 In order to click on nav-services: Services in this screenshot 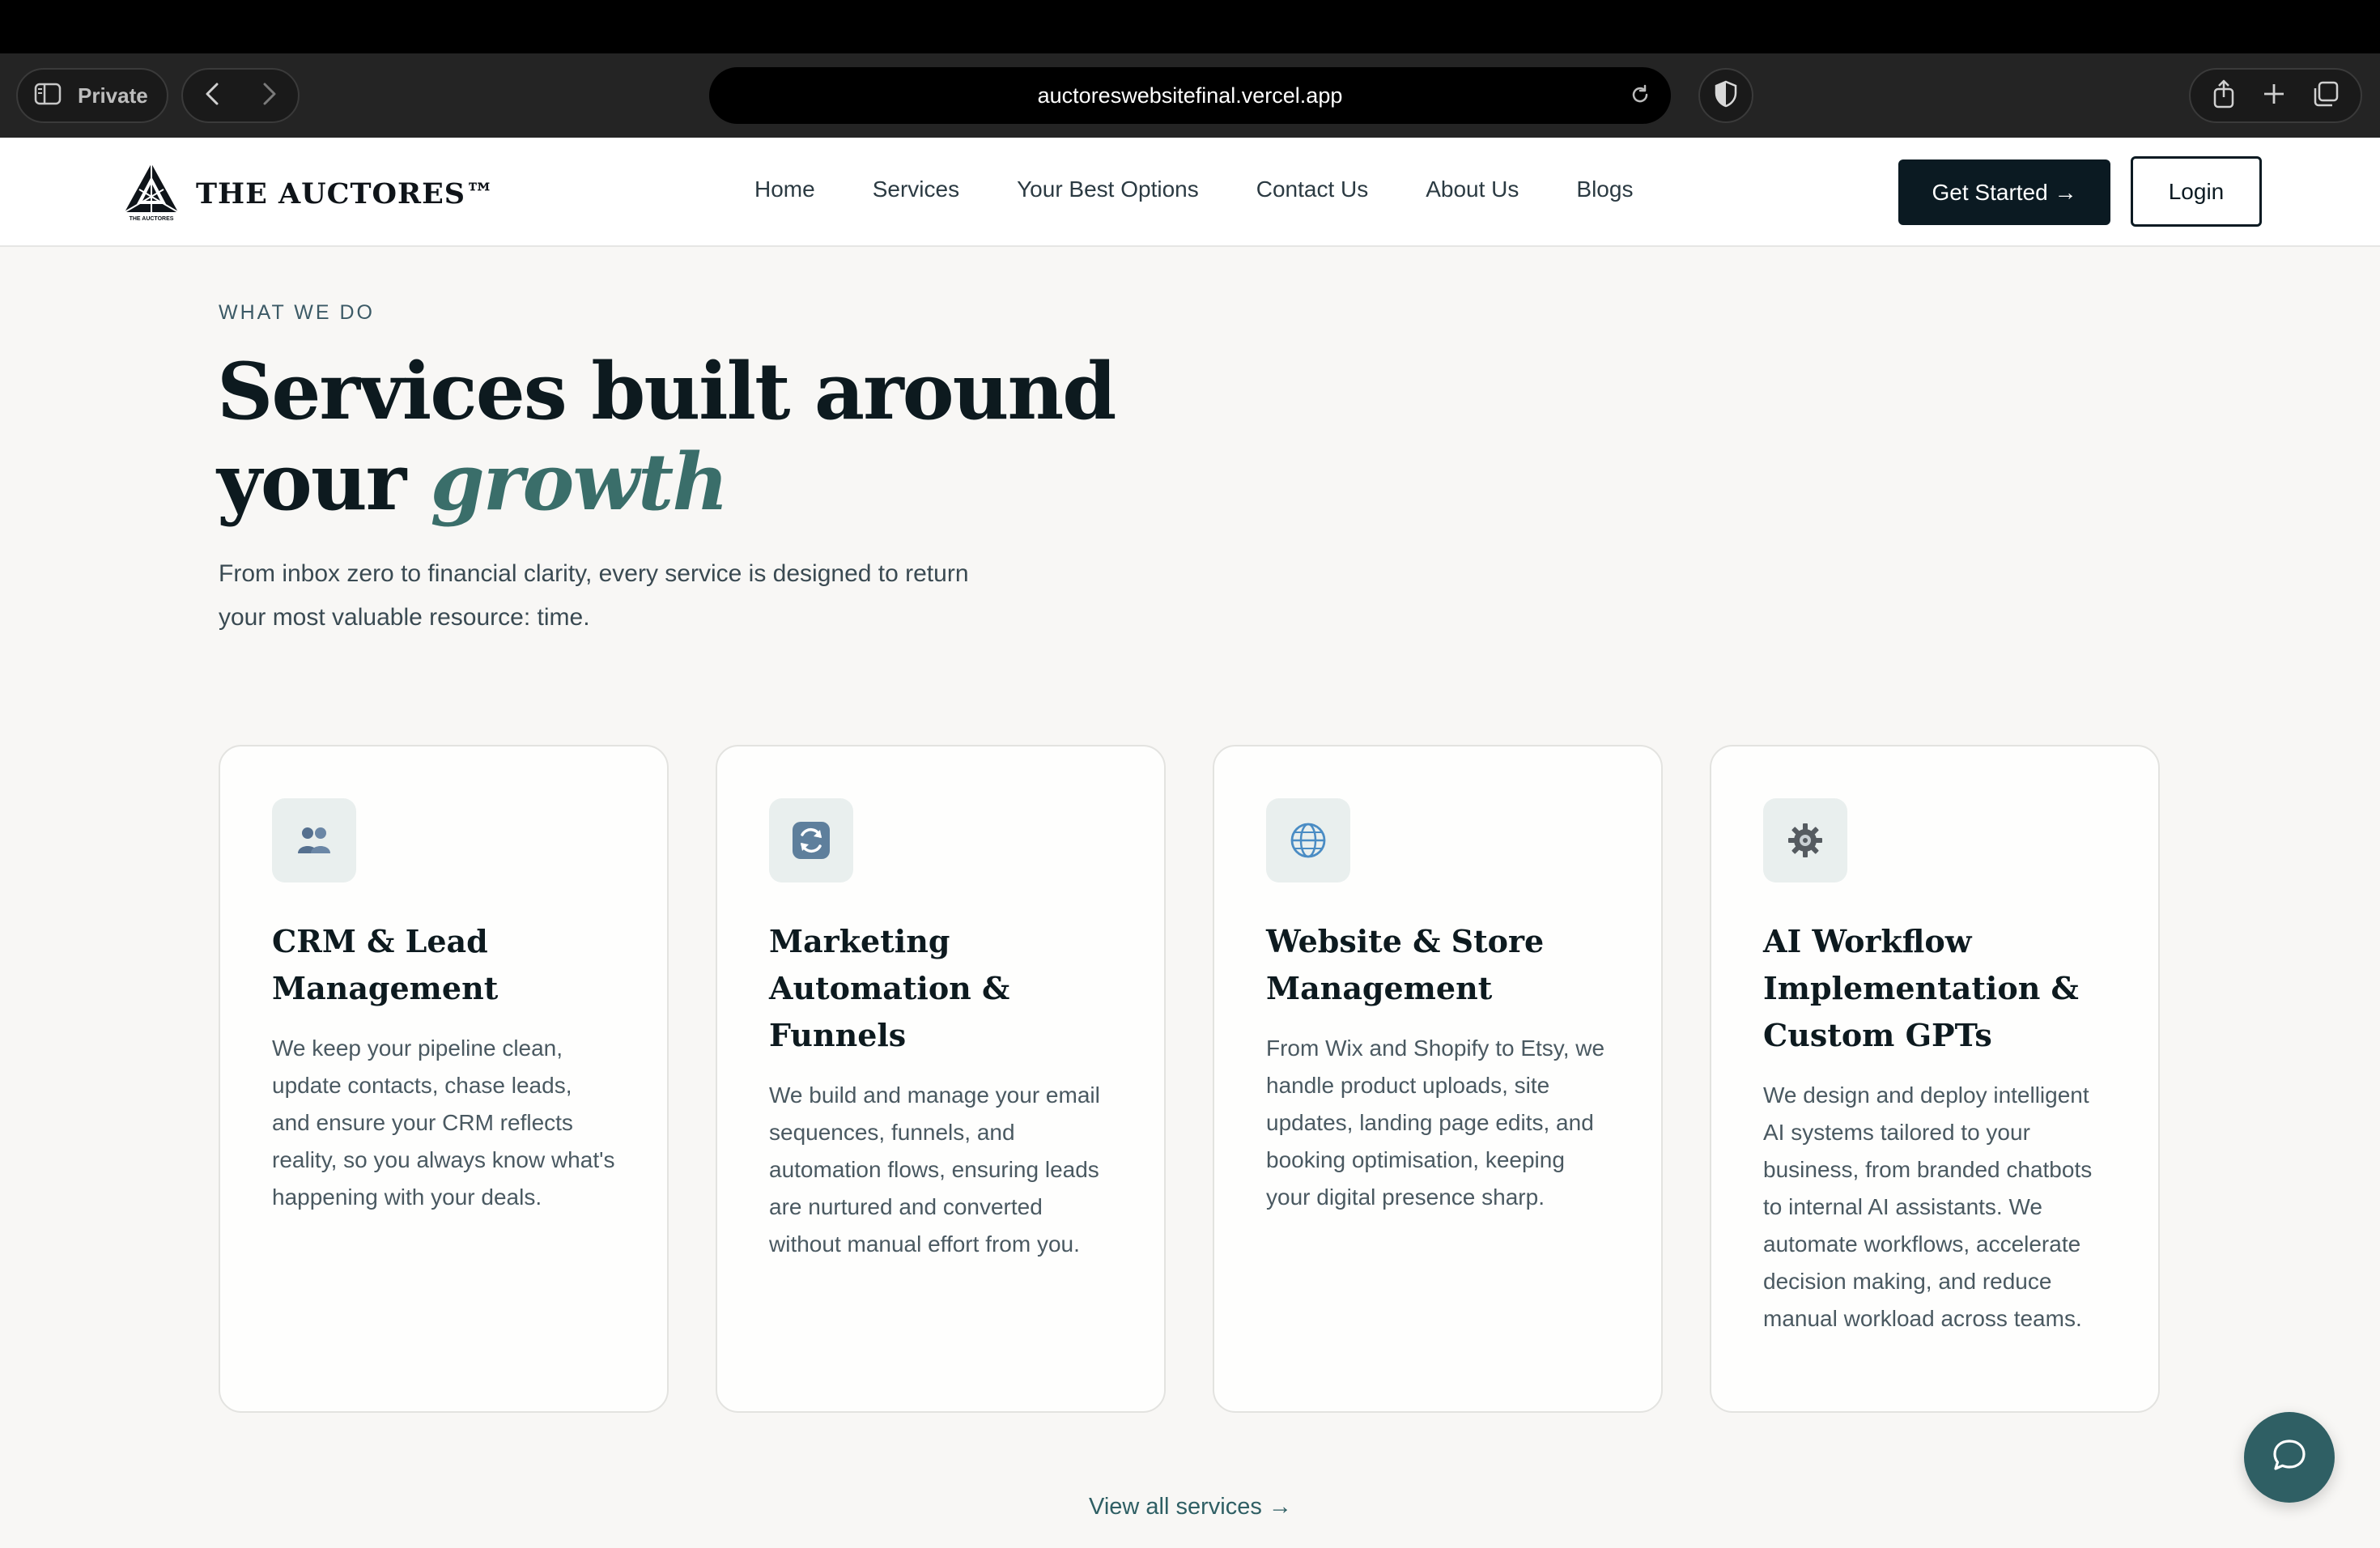, I will do `click(916, 189)`.